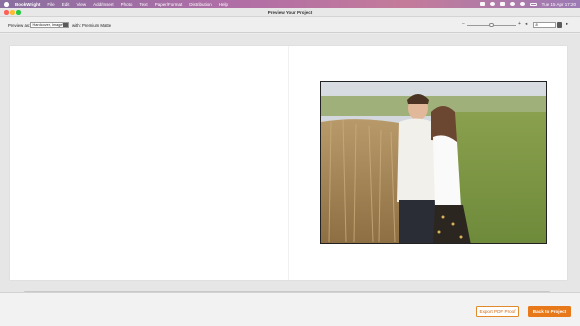 The image size is (580, 326). I want to click on window-title: Preview Your Project, so click(290, 12).